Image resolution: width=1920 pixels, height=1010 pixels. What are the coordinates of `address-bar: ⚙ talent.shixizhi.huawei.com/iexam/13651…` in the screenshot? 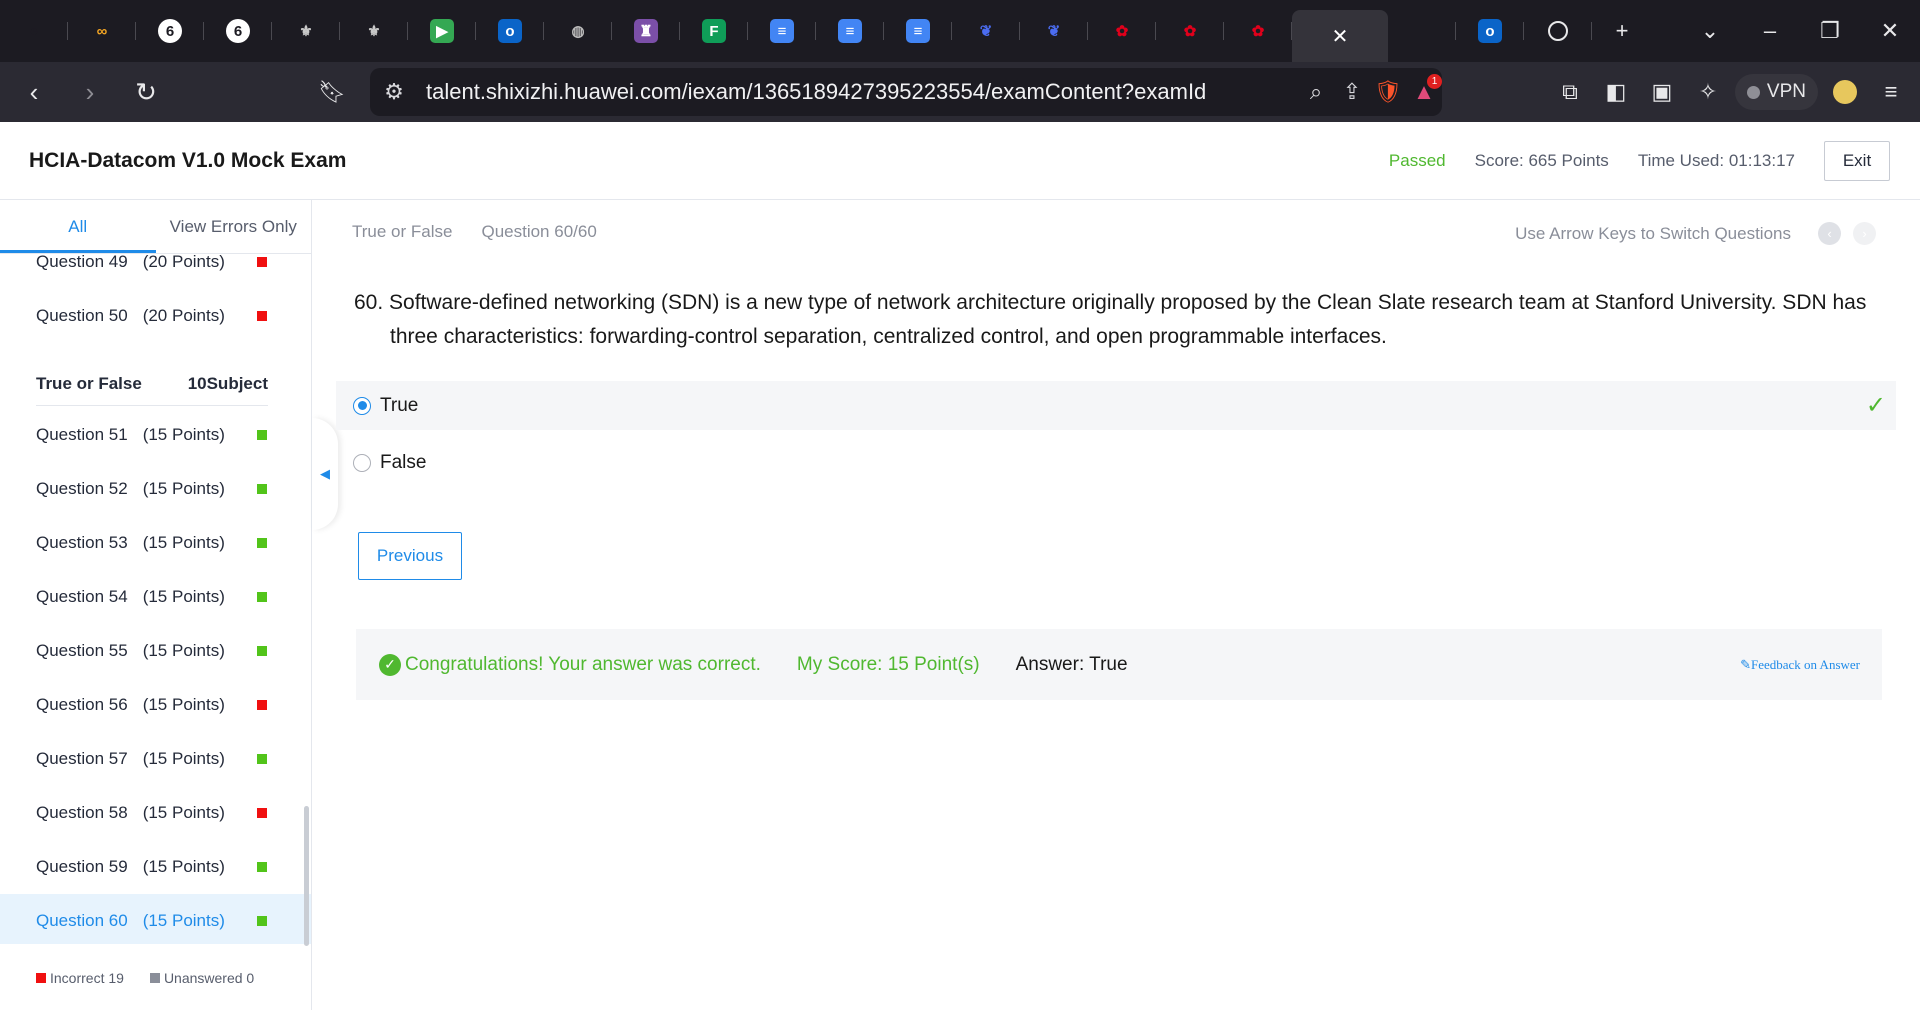 It's located at (906, 92).